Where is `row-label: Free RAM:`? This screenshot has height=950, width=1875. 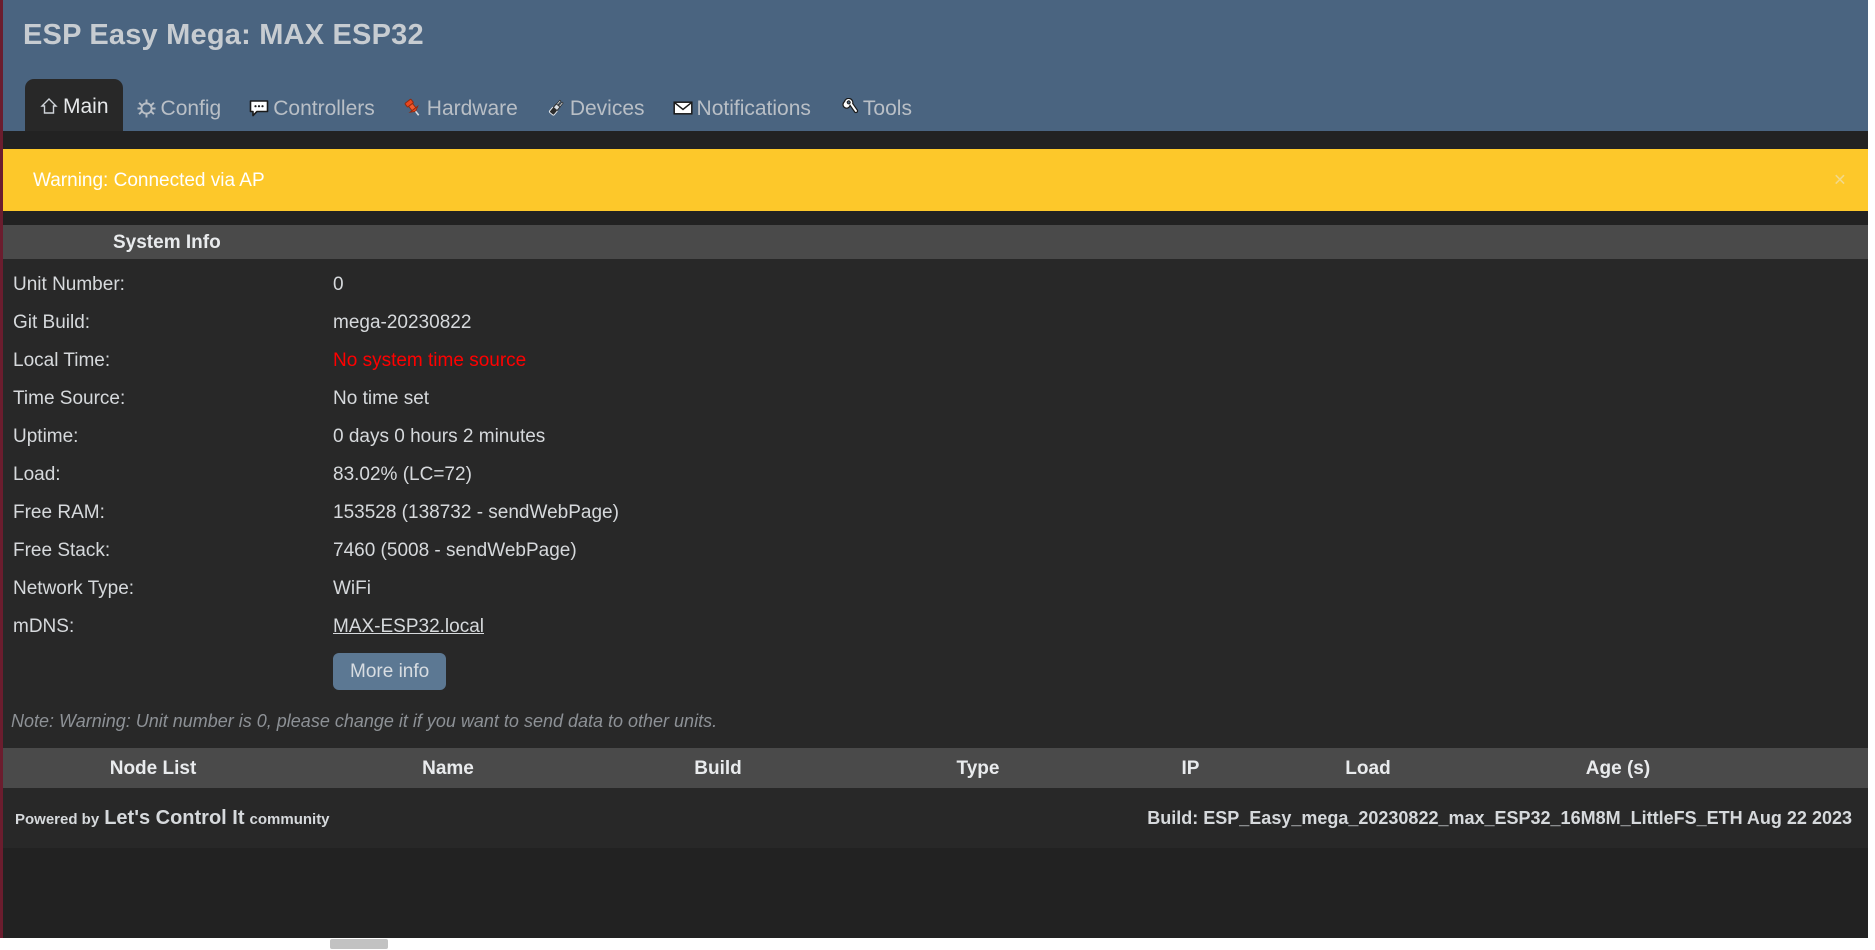
row-label: Free RAM: is located at coordinates (59, 512).